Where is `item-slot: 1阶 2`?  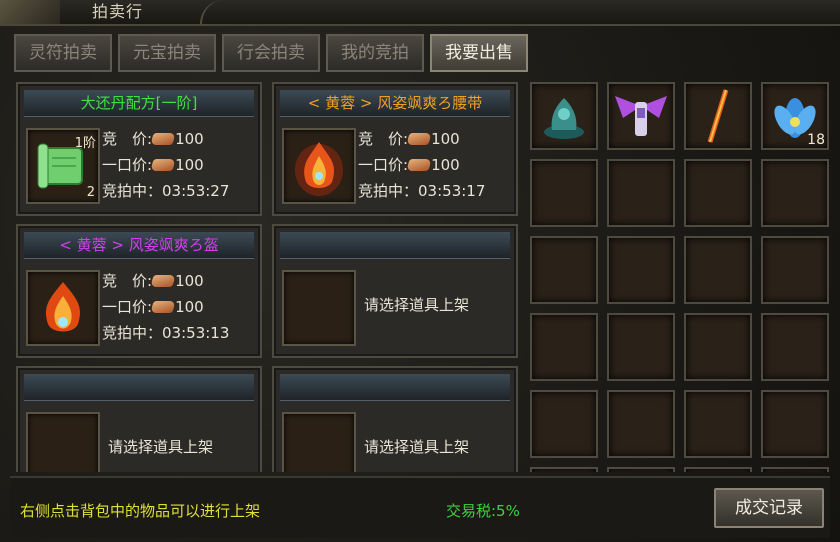
item-slot: 1阶 2 is located at coordinates (63, 166).